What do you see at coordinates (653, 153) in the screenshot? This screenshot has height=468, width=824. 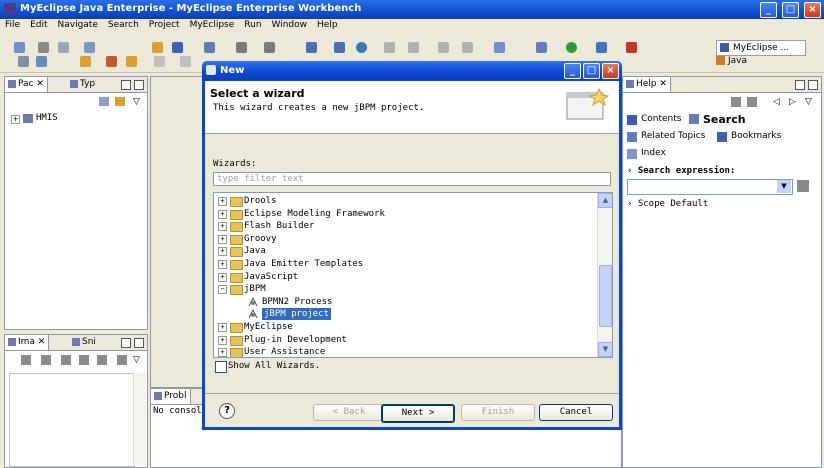 I see `help-link-index: Index` at bounding box center [653, 153].